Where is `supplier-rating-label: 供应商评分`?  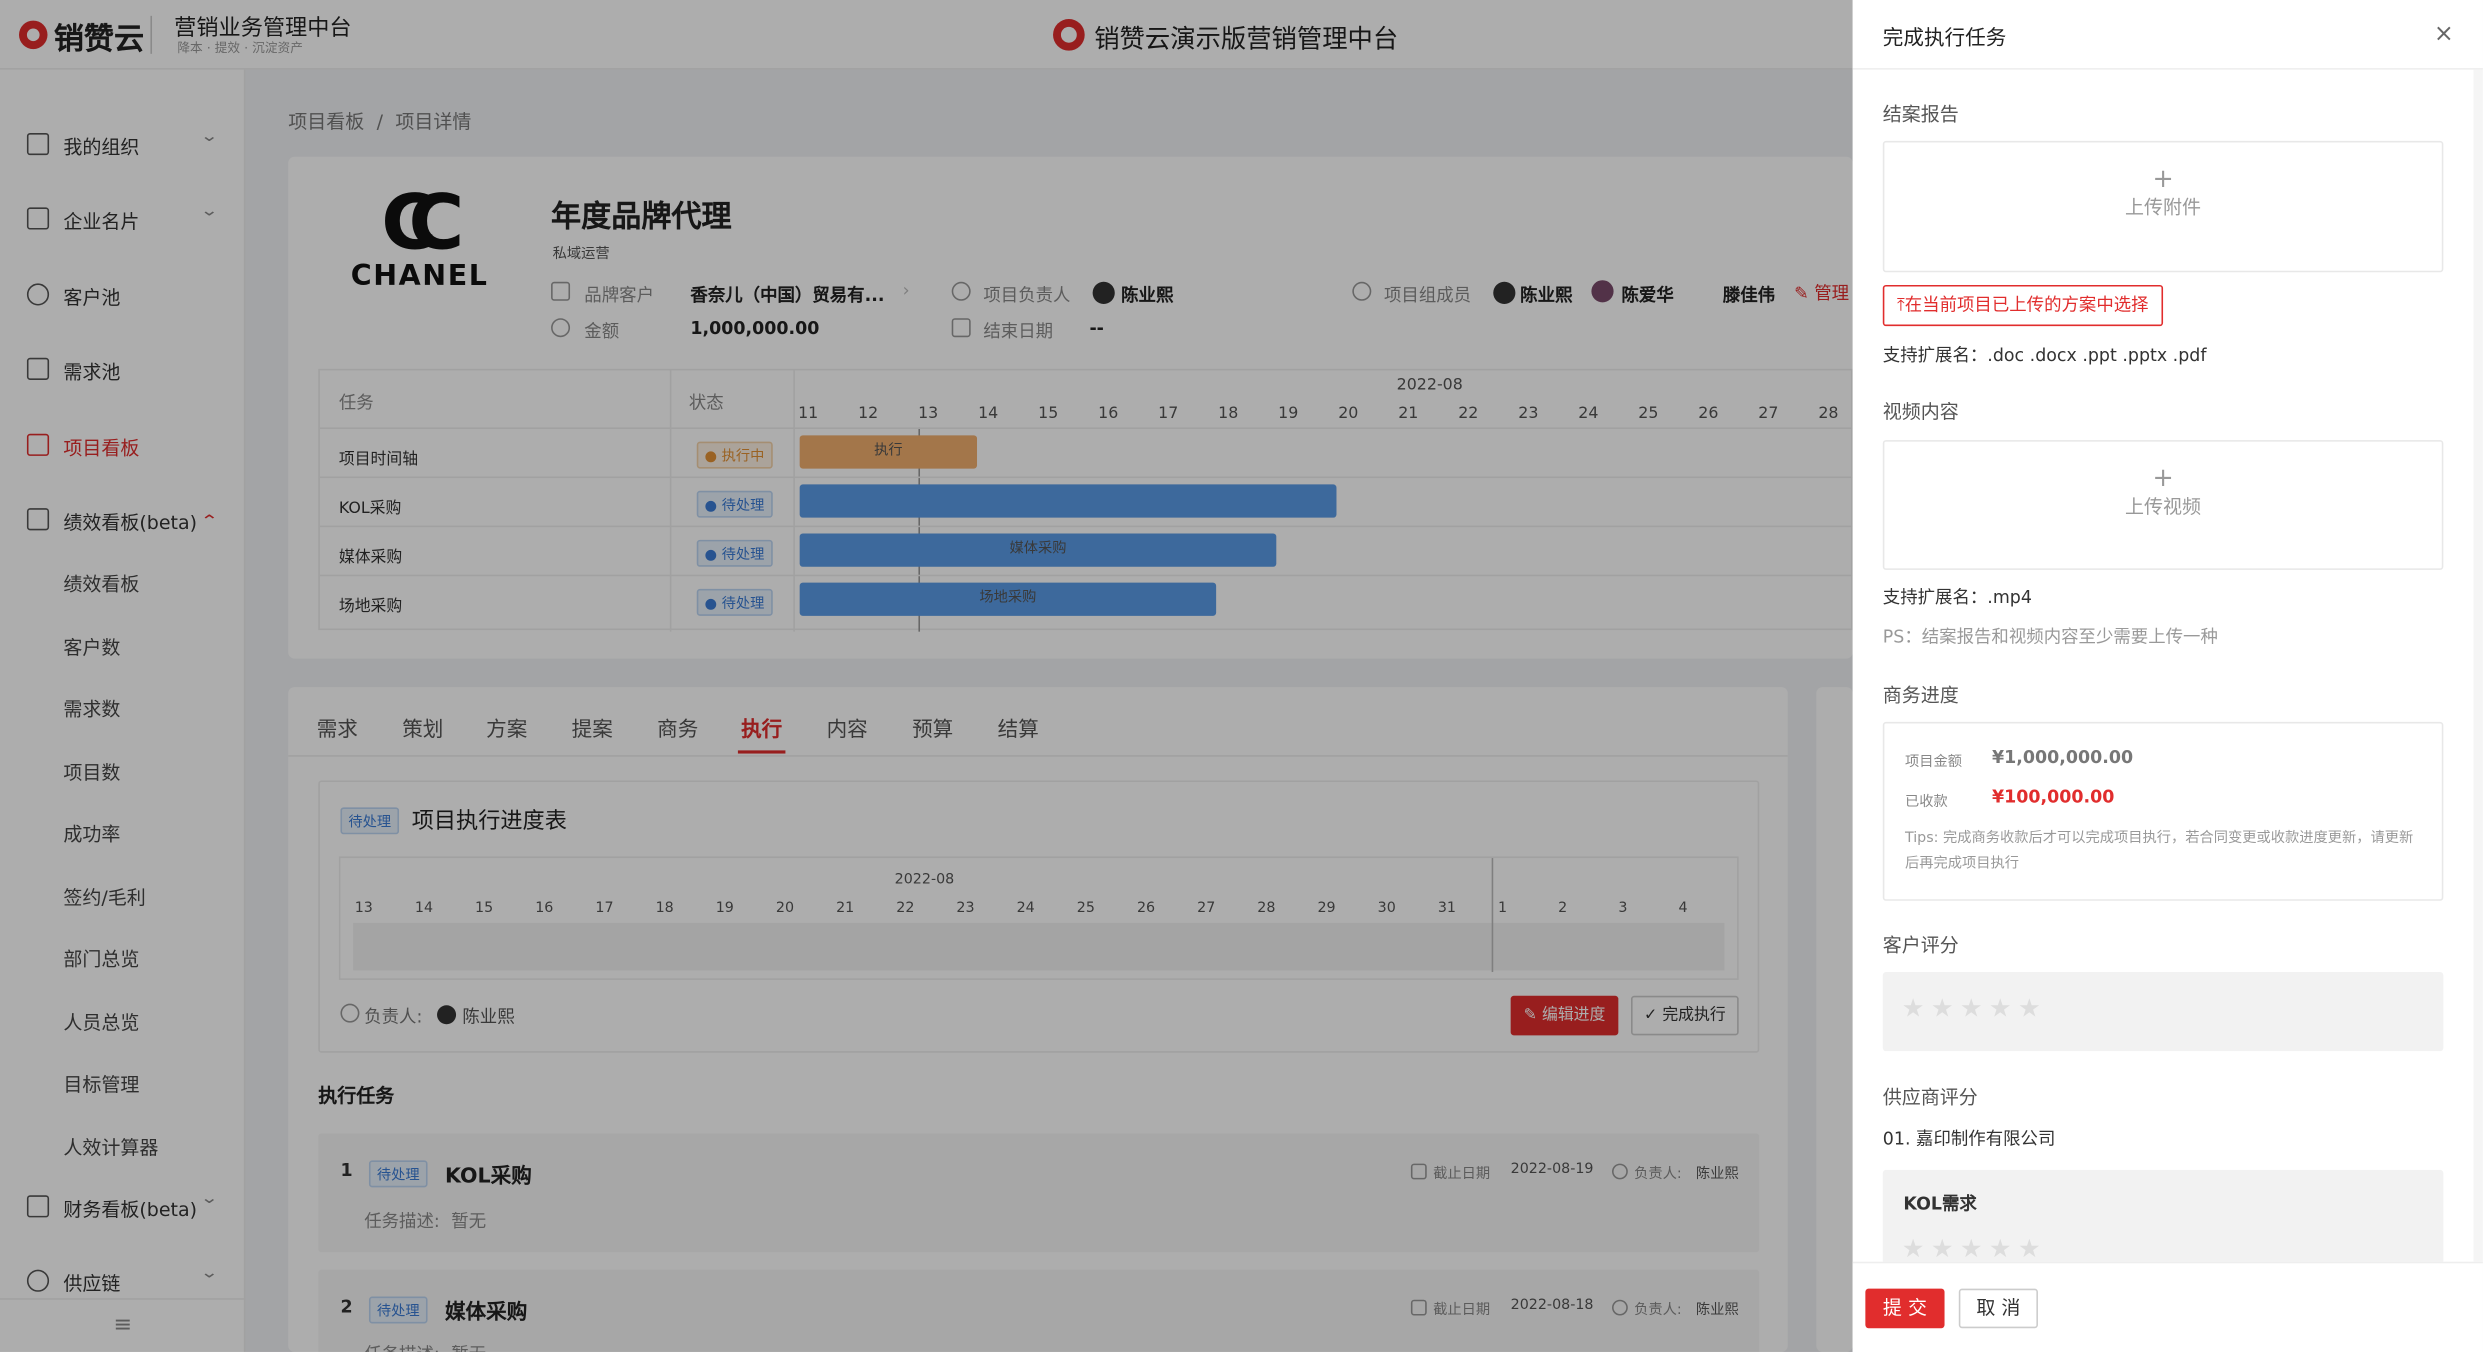
supplier-rating-label: 供应商评分 is located at coordinates (1930, 1097).